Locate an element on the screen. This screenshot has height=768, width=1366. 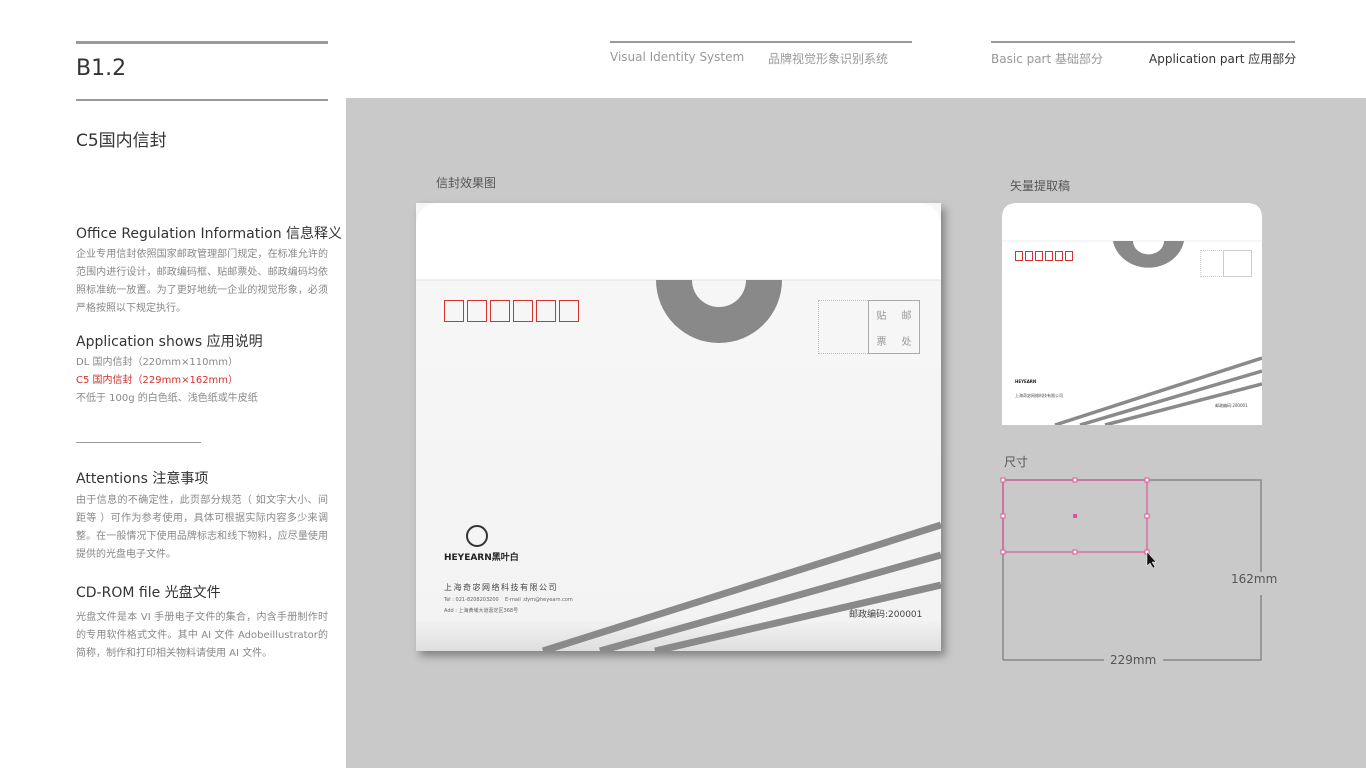
app-line3: 不低于 100g 的白色纸、浅色纸或牛皮纸 is located at coordinates (167, 398).